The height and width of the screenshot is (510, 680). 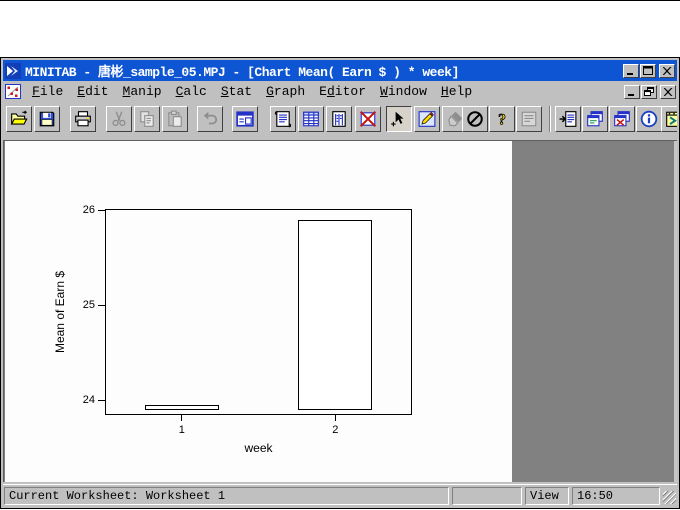 I want to click on child-restore-button, so click(x=649, y=91).